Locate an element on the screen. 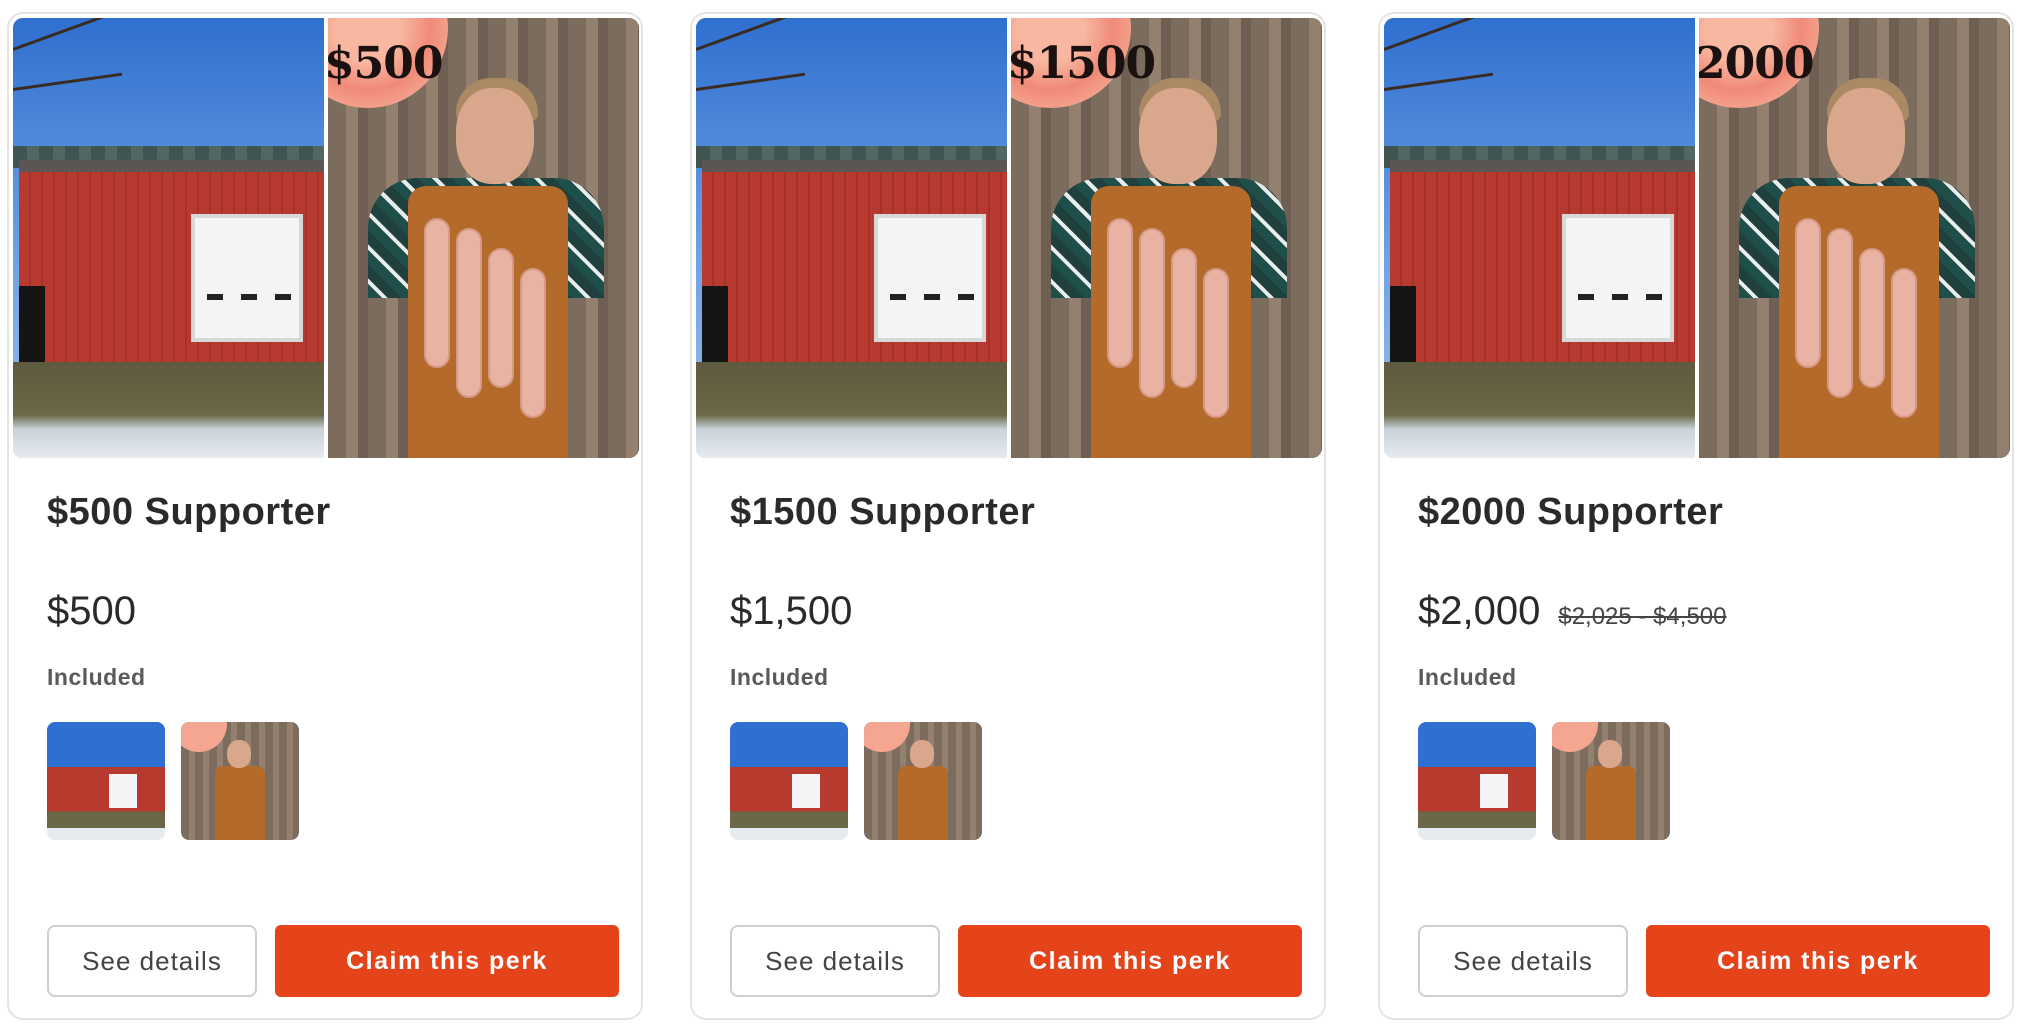  price-row: $1,500 is located at coordinates (791, 611).